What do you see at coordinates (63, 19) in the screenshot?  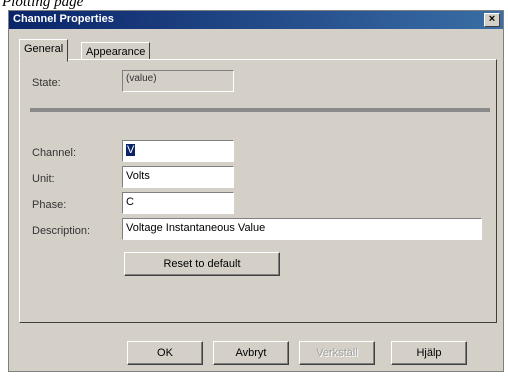 I see `dialog-title: Channel Properties` at bounding box center [63, 19].